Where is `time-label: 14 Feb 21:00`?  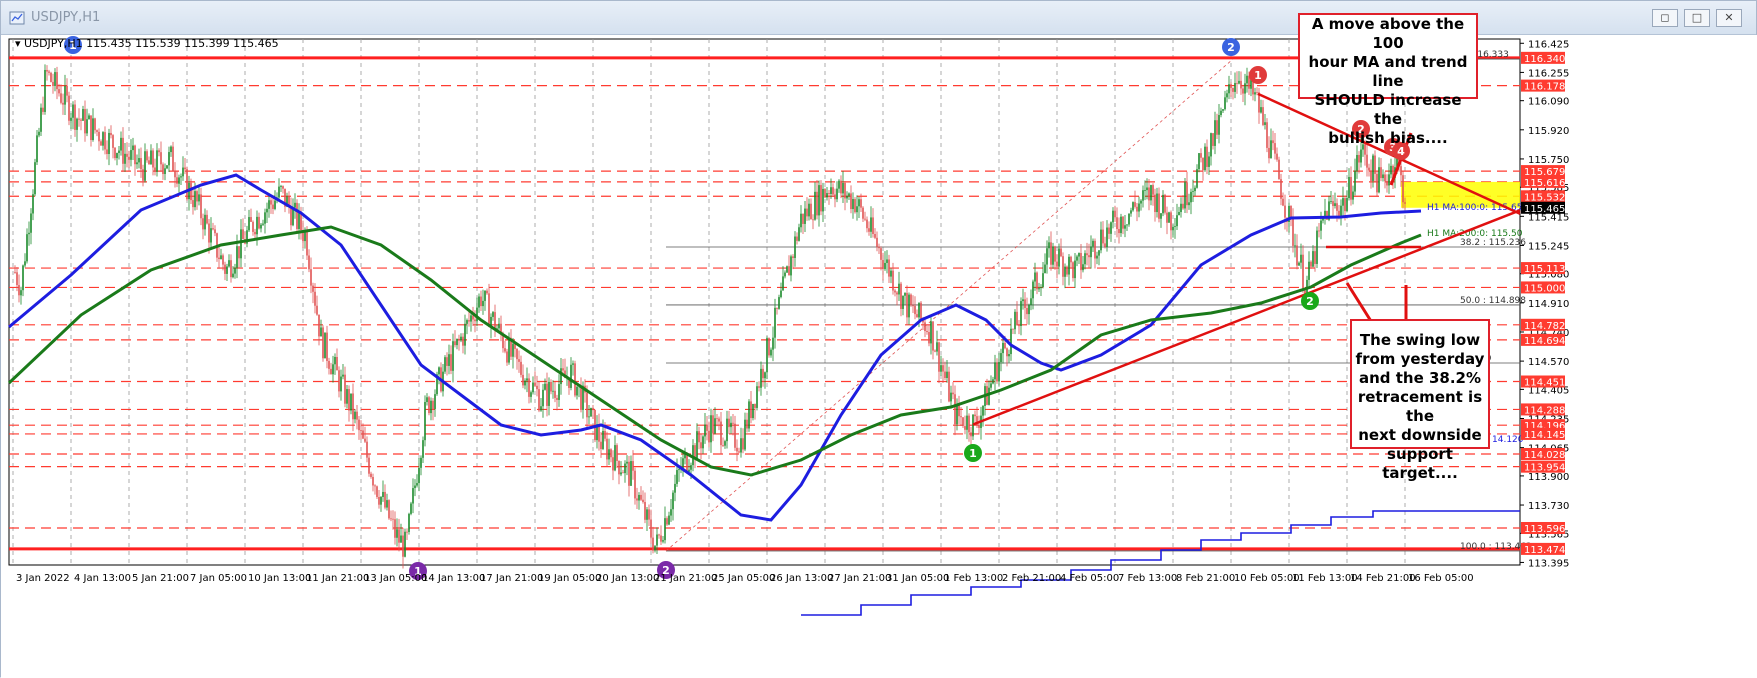 time-label: 14 Feb 21:00 is located at coordinates (1383, 578).